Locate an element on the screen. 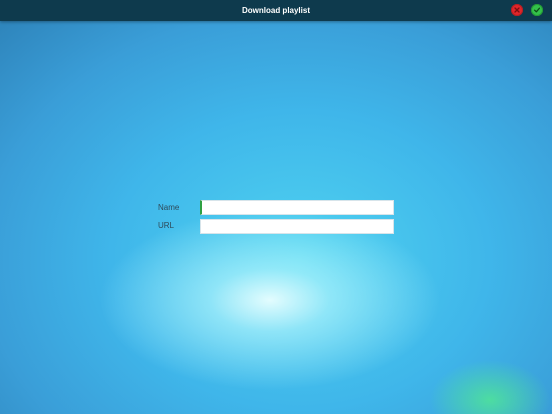 Image resolution: width=552 pixels, height=414 pixels. page-title: Download playlist is located at coordinates (275, 10).